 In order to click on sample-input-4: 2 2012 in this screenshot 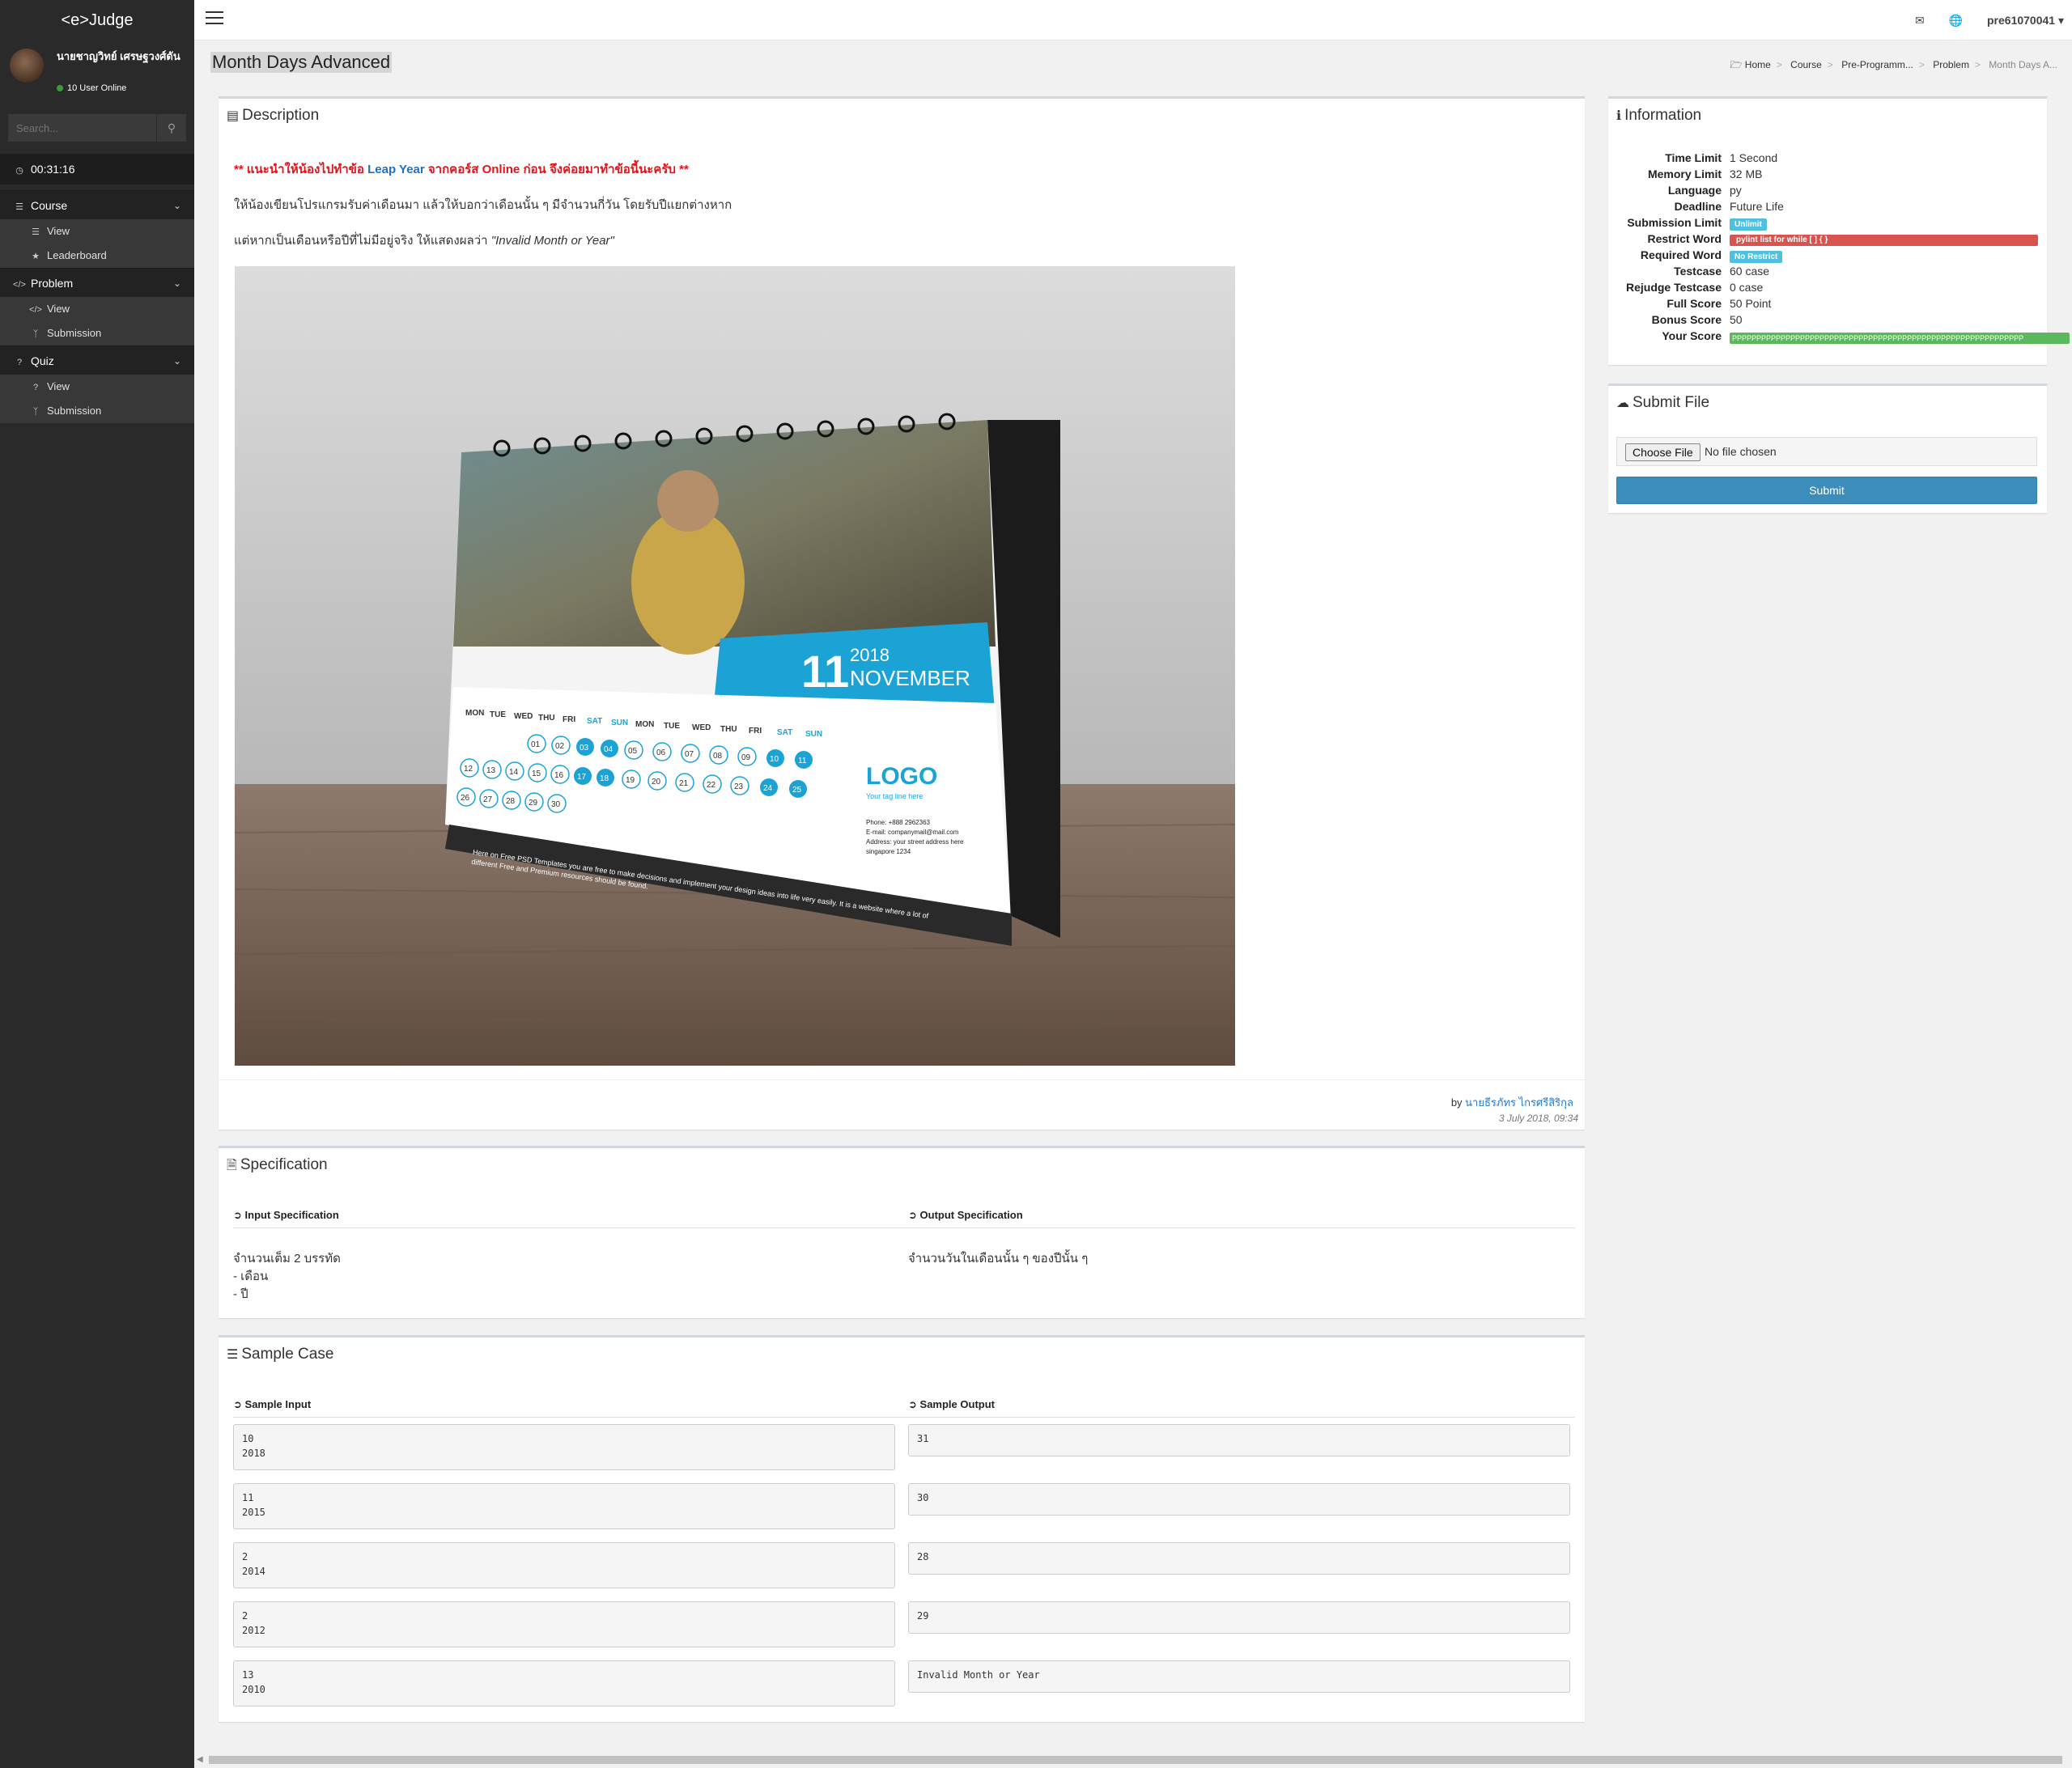, I will do `click(564, 1624)`.